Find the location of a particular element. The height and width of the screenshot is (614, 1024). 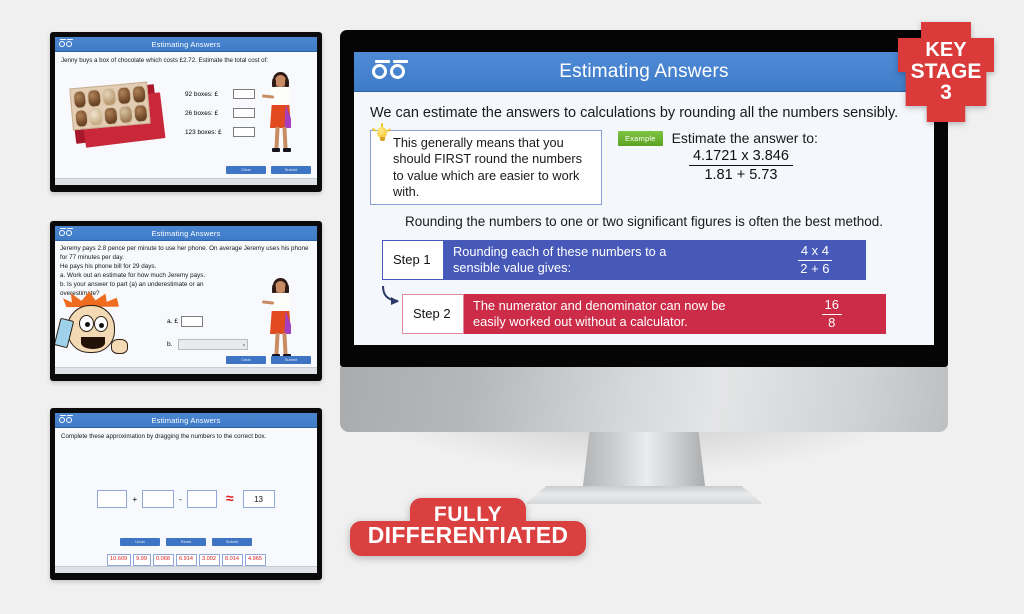

answer-row-a: a. £ is located at coordinates (207, 321).